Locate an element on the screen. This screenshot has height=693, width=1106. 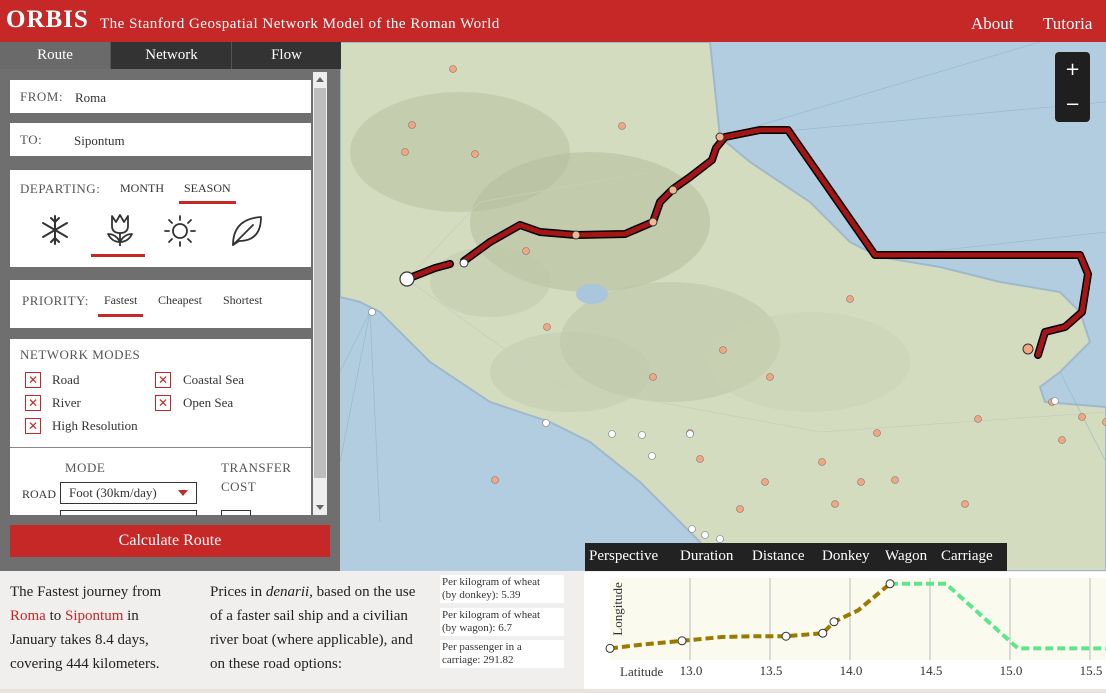
tab-route: Route is located at coordinates (55, 55).